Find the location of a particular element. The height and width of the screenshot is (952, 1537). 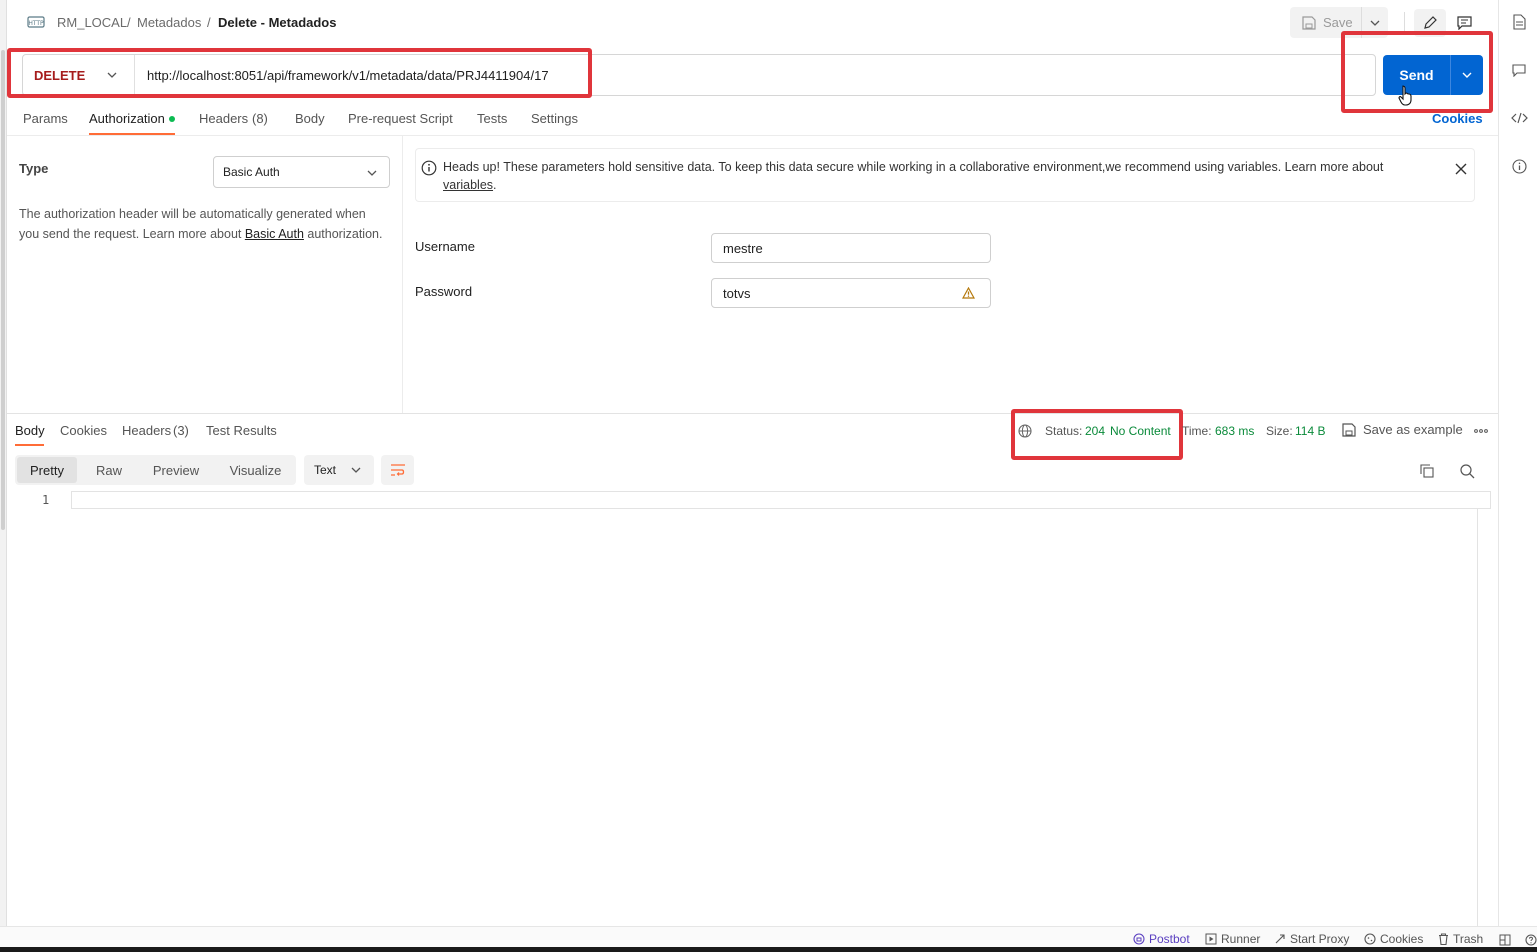

time-label: Time: is located at coordinates (1197, 431).